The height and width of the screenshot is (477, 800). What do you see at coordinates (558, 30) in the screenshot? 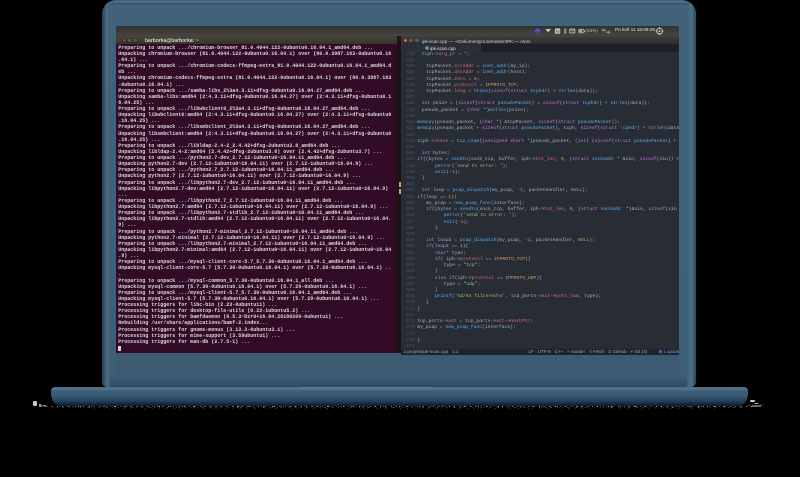
I see `svg-text: En` at bounding box center [558, 30].